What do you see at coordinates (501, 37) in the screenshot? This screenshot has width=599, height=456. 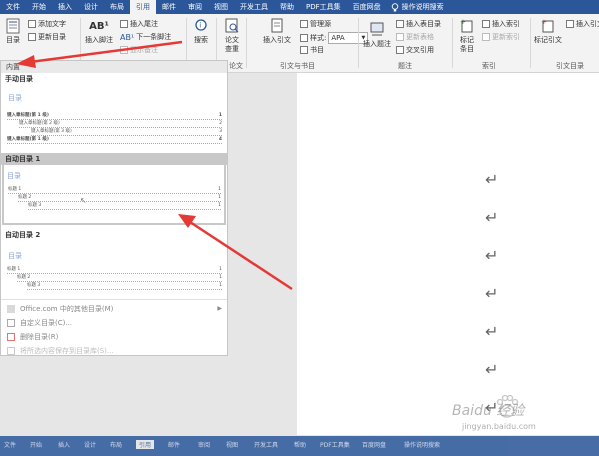 I see `update-index-button: 更新索引` at bounding box center [501, 37].